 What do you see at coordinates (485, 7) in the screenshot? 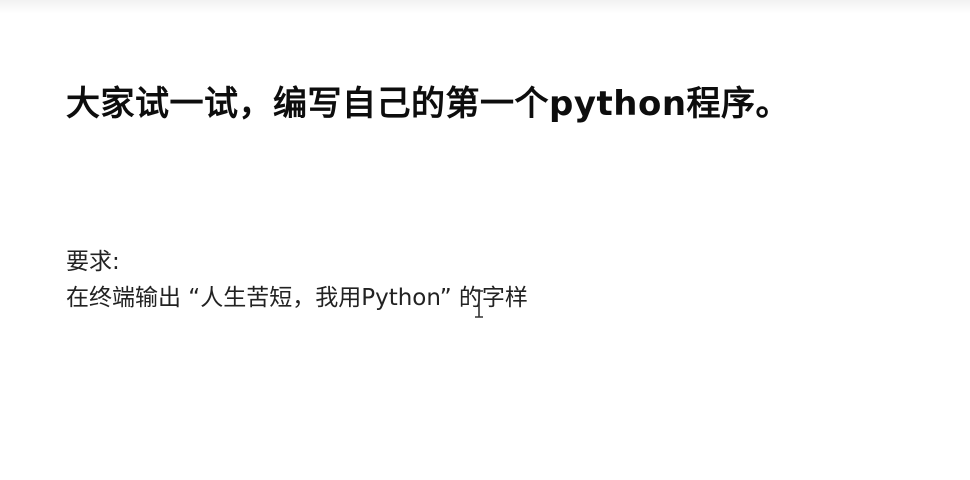
I see `top-edge-shadow` at bounding box center [485, 7].